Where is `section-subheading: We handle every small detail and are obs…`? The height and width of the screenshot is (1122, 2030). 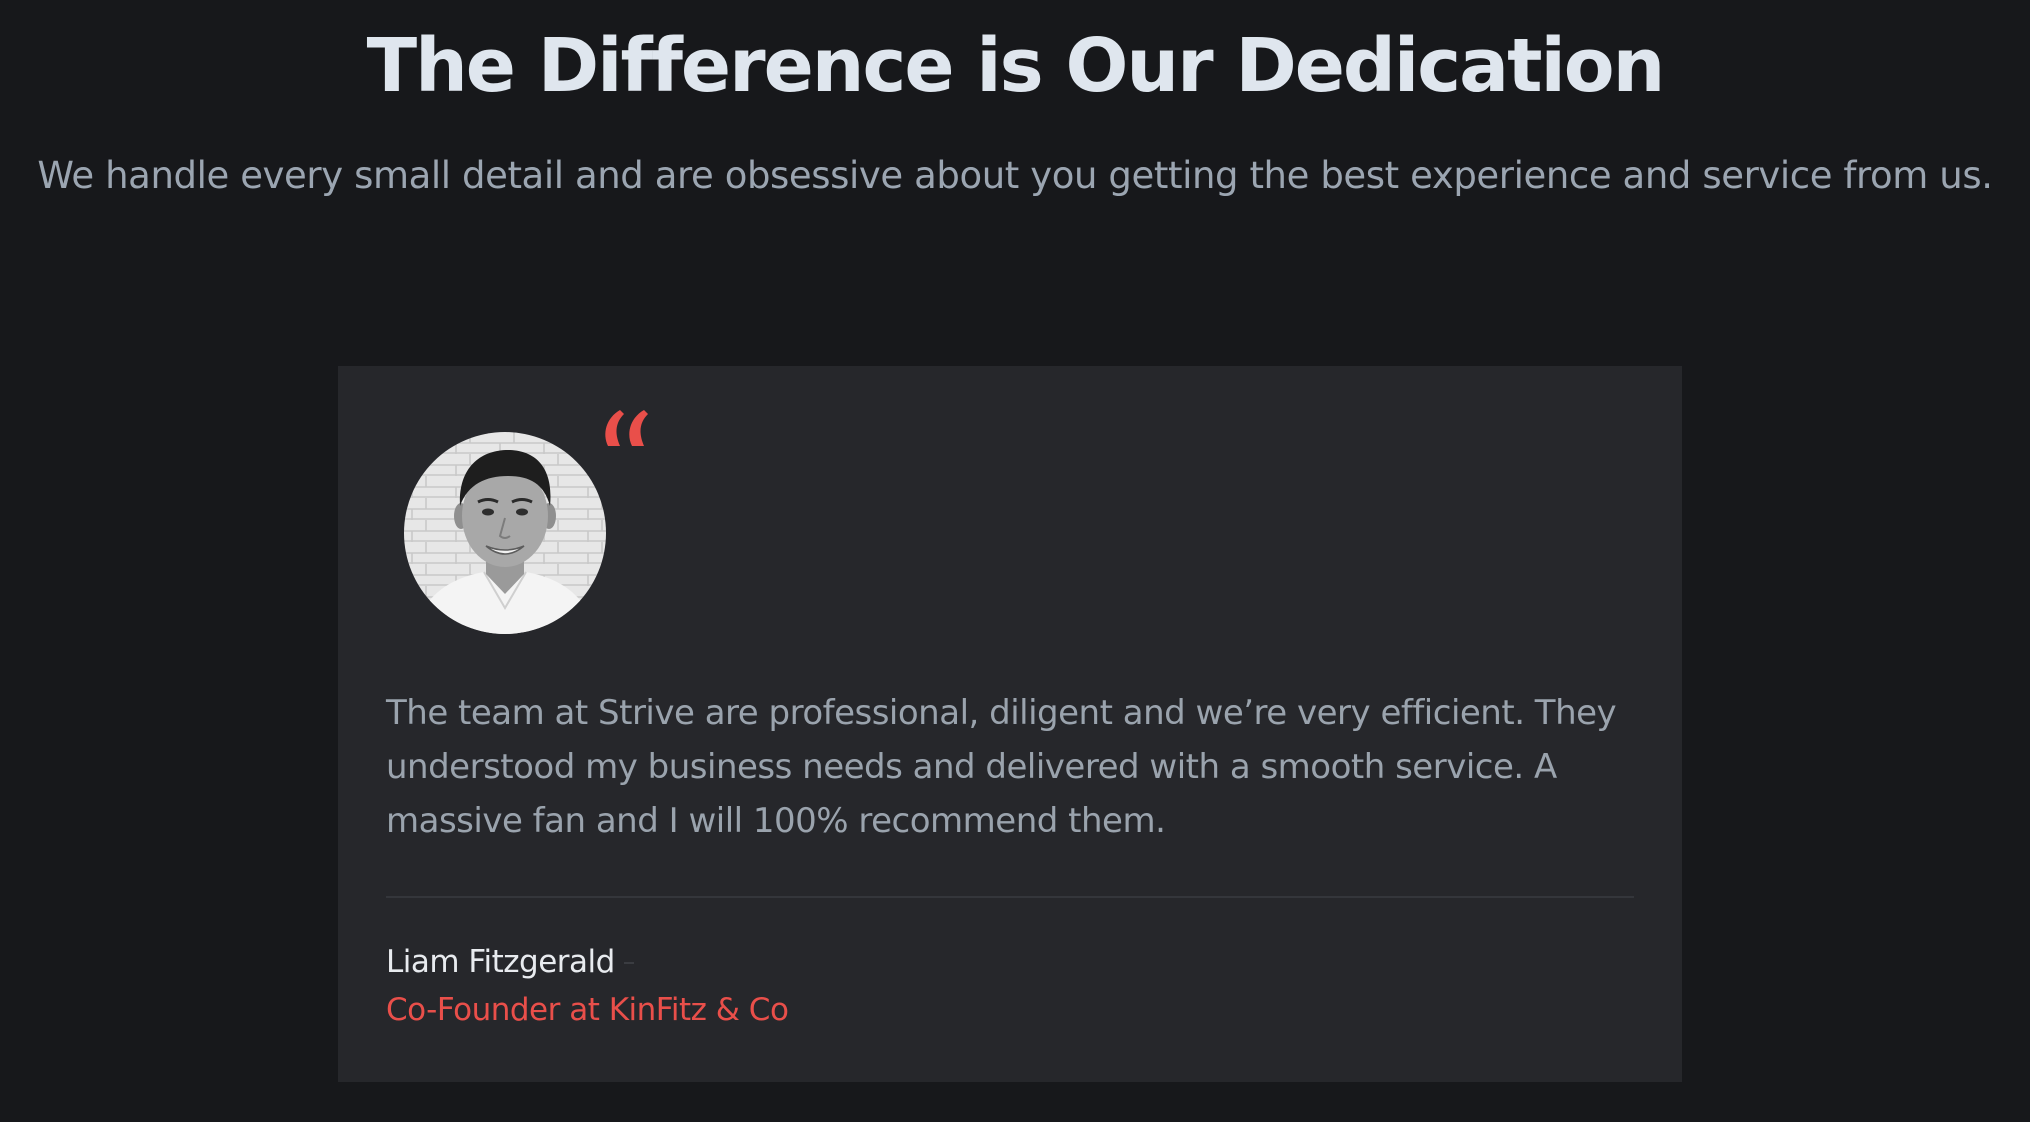
section-subheading: We handle every small detail and are obs… is located at coordinates (1015, 175).